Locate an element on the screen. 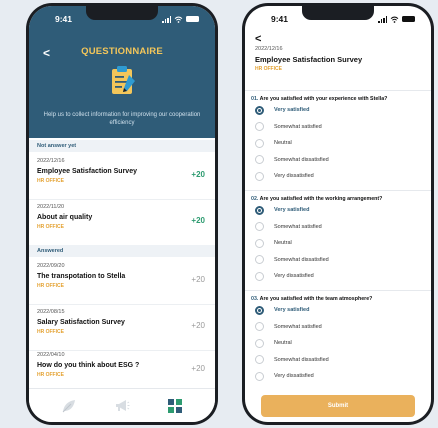  section-answered: Answered is located at coordinates (122, 251).